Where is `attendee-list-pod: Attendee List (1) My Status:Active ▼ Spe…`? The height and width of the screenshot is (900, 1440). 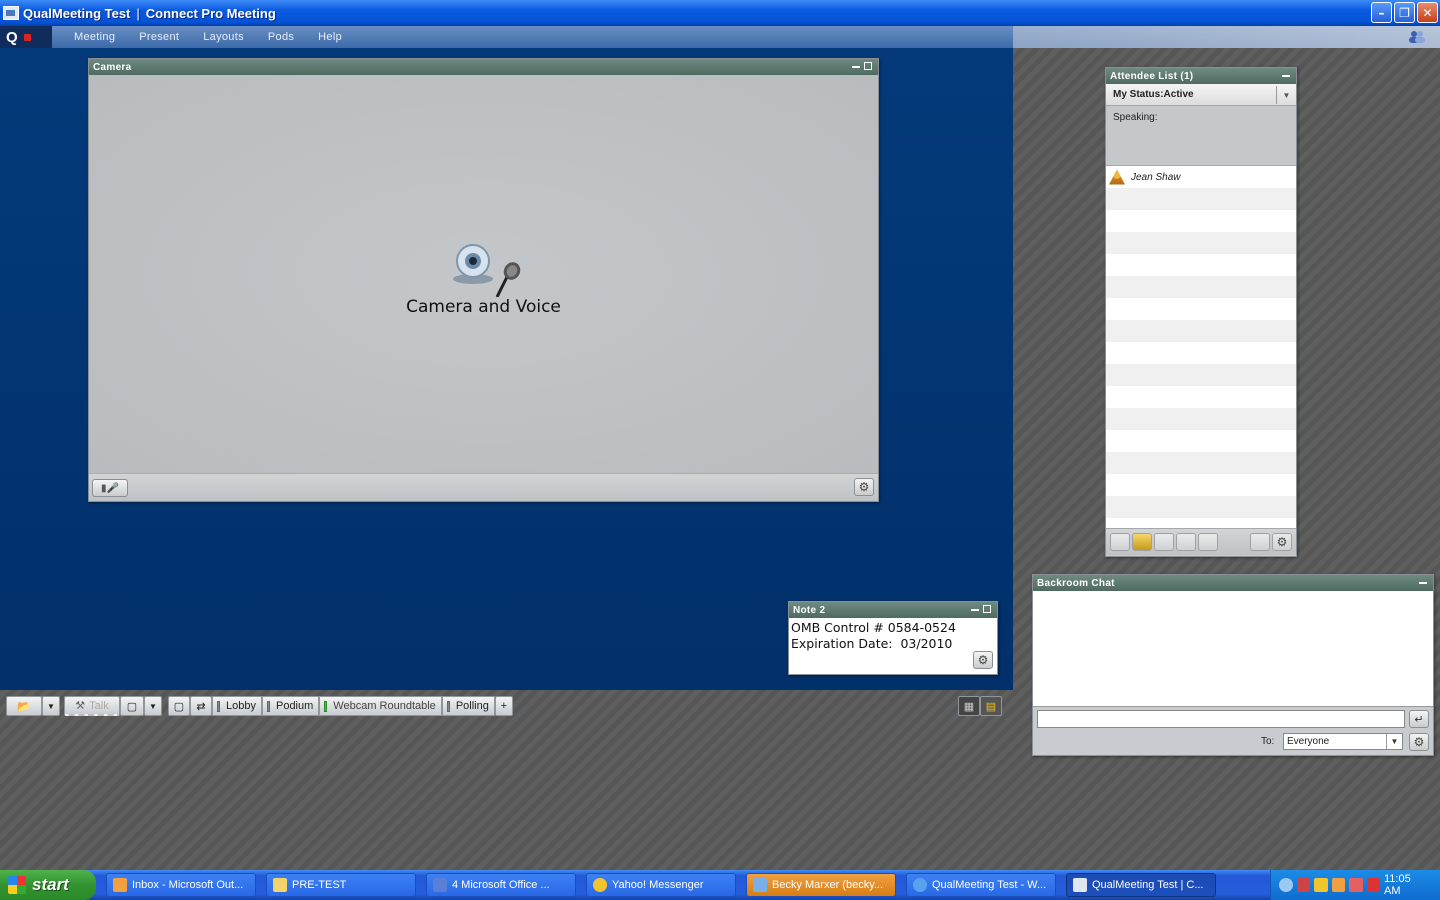
attendee-list-pod: Attendee List (1) My Status:Active ▼ Spe… is located at coordinates (1201, 312).